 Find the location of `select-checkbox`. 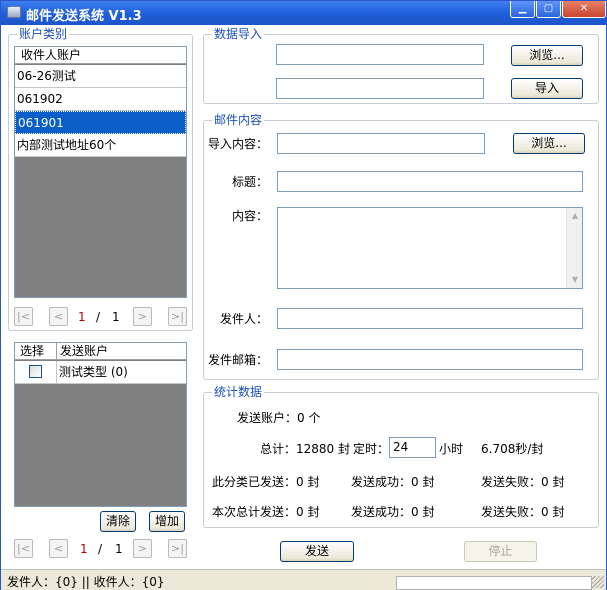

select-checkbox is located at coordinates (35, 371).